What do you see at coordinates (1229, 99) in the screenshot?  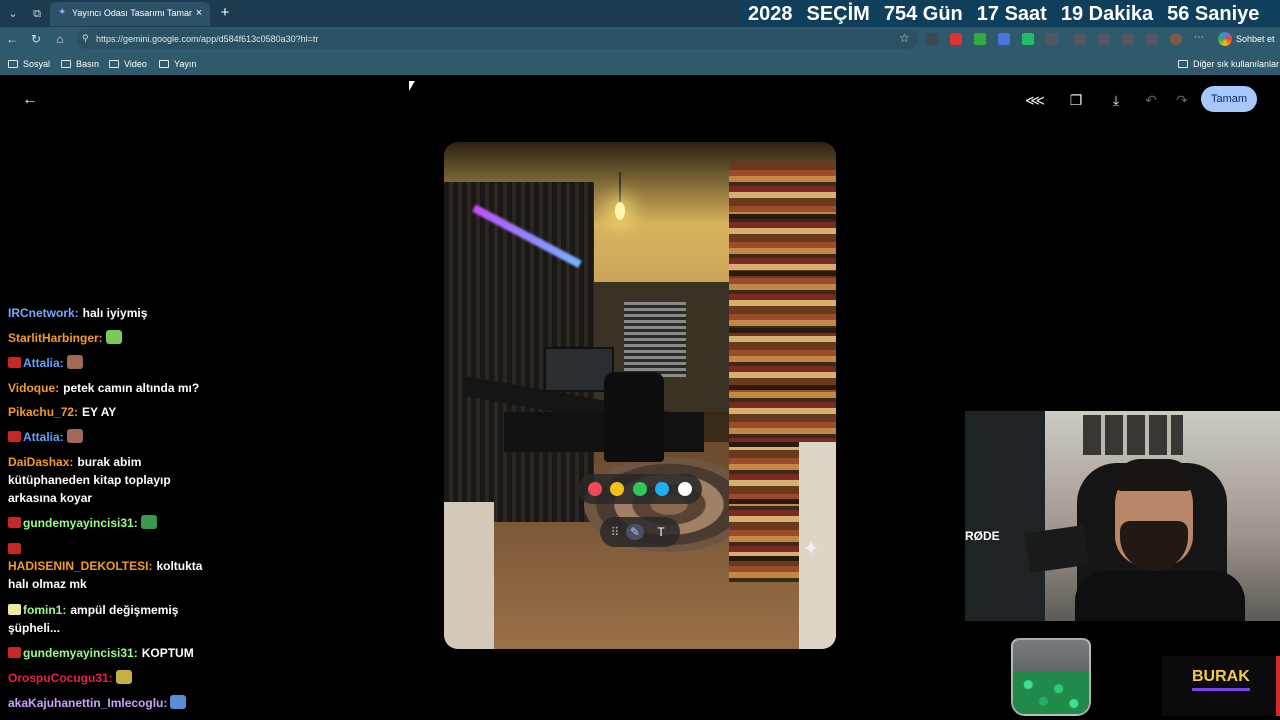 I see `done-button: Tamam` at bounding box center [1229, 99].